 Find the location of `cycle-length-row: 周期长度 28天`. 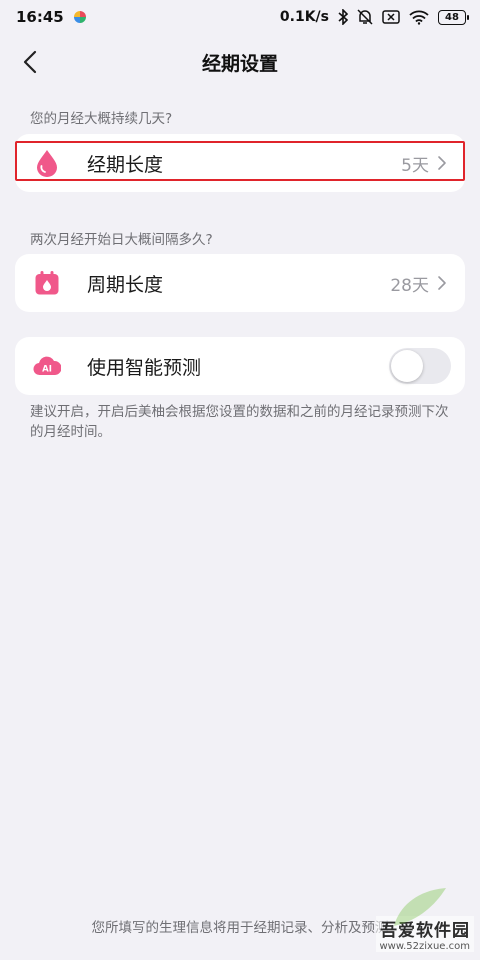

cycle-length-row: 周期长度 28天 is located at coordinates (240, 283).